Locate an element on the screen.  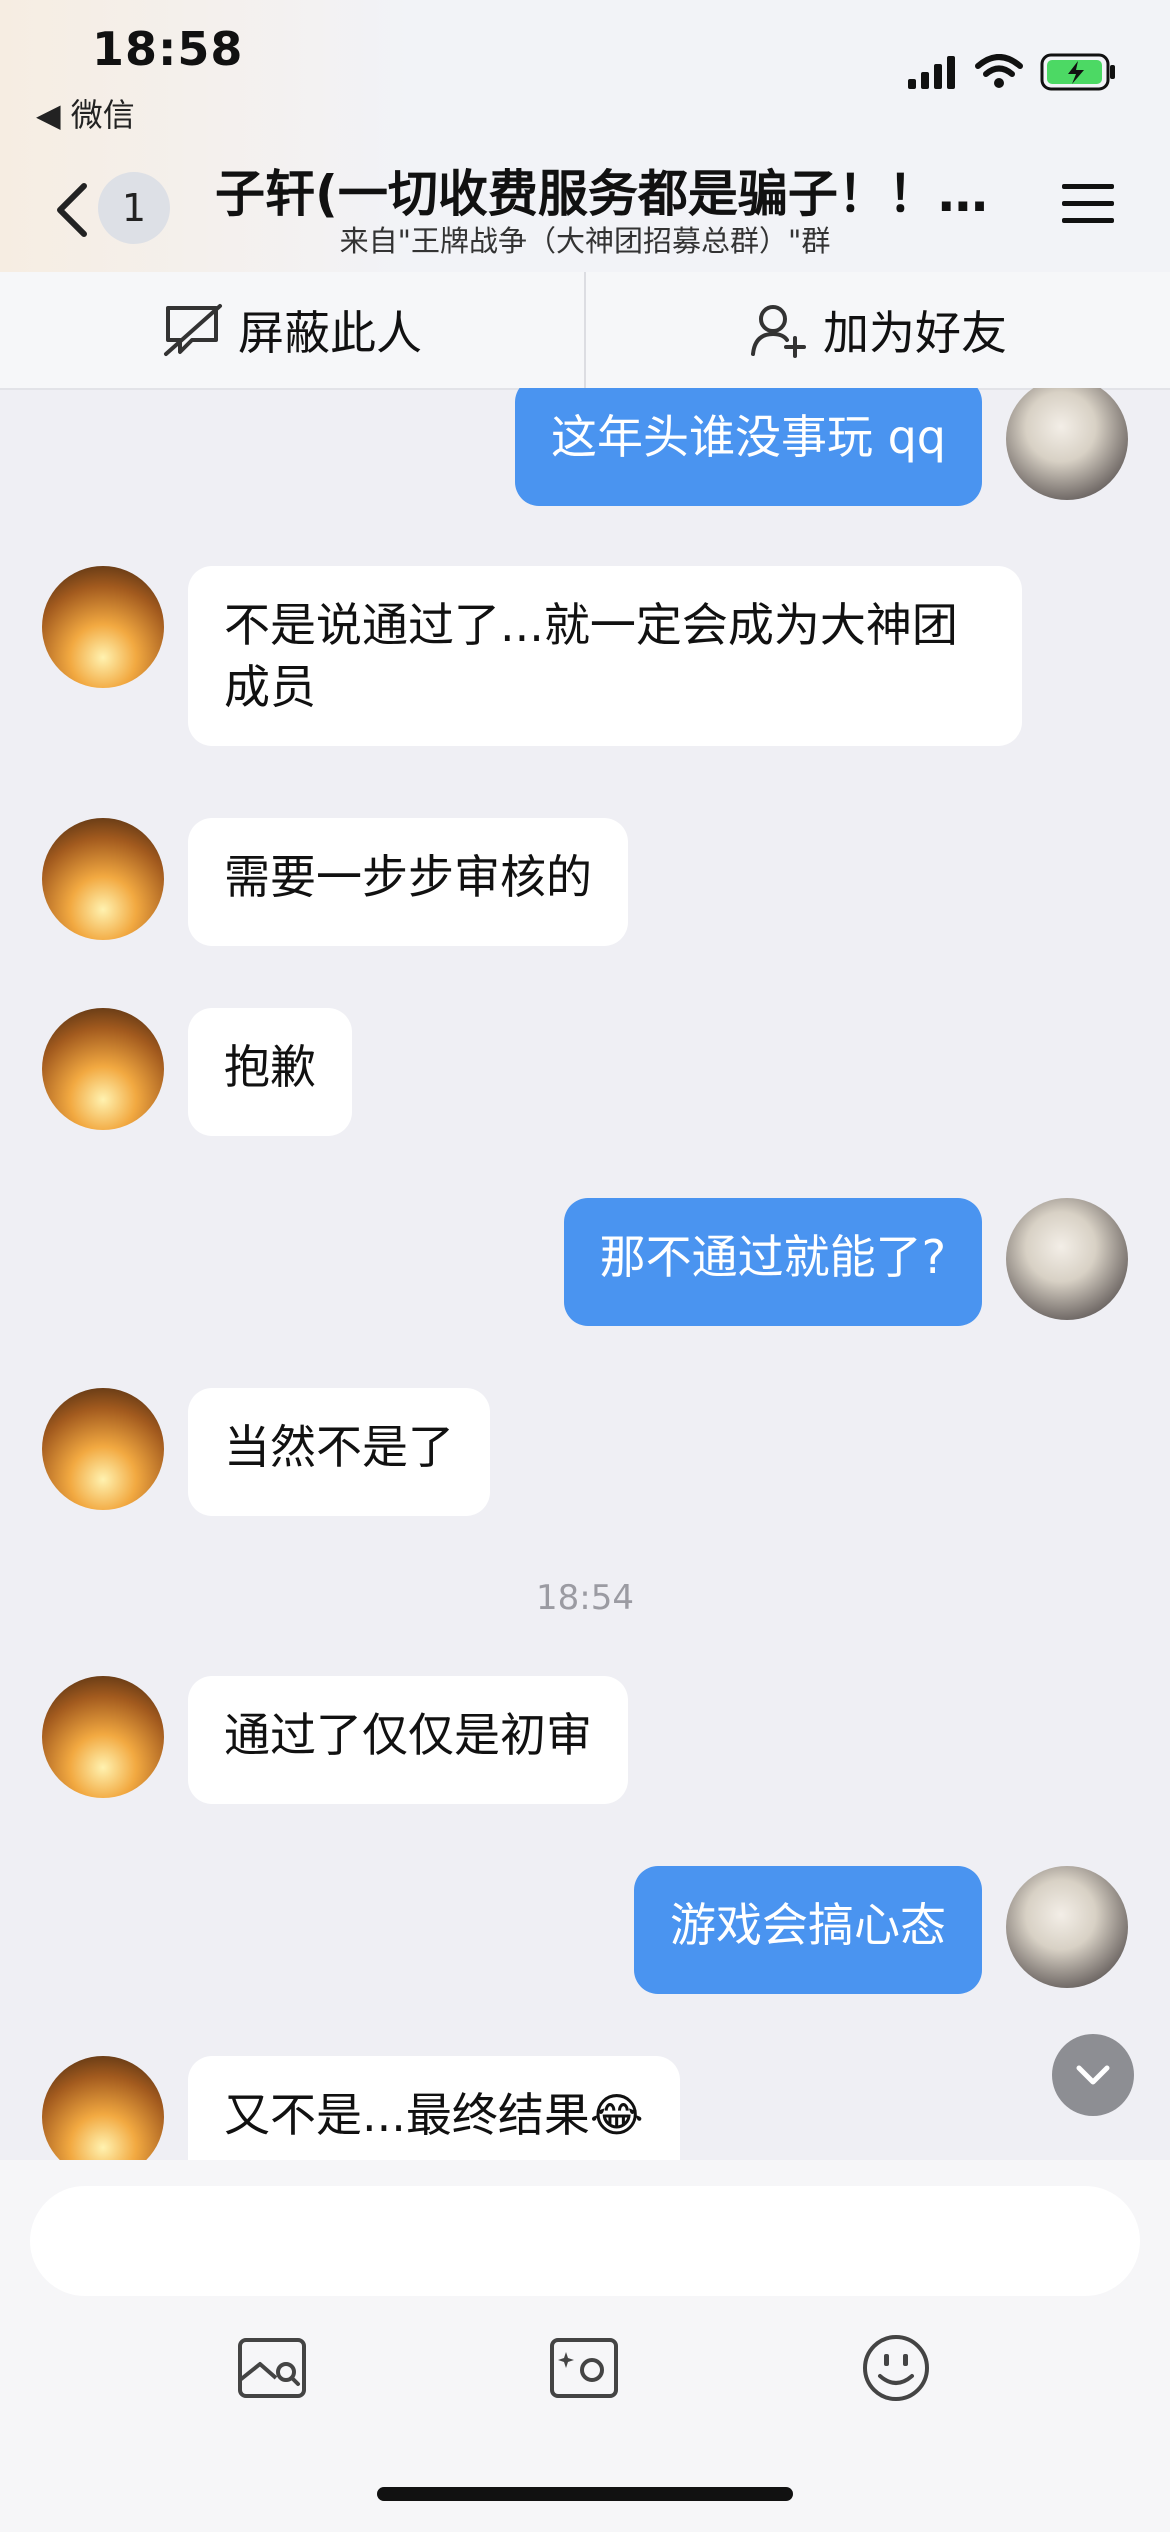
received-message-bubble: 抱歉 is located at coordinates (270, 1072).